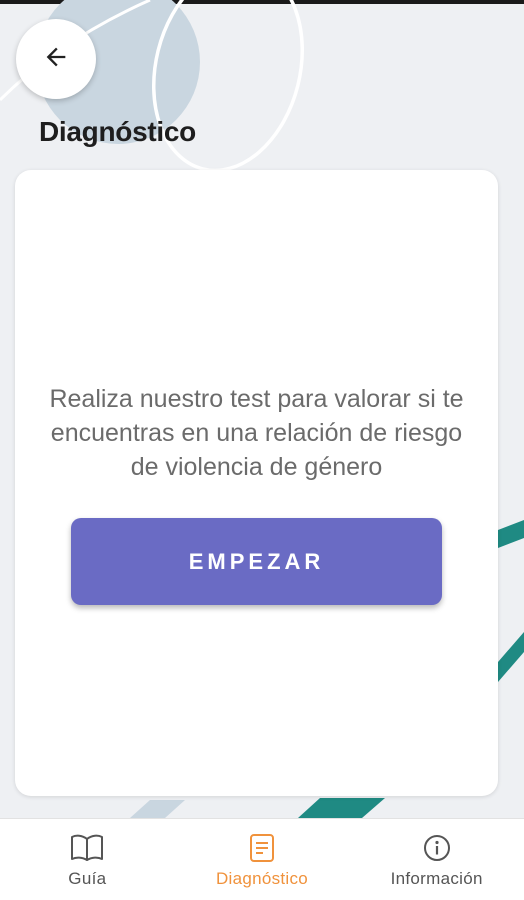 The height and width of the screenshot is (900, 524). Describe the element at coordinates (87, 848) in the screenshot. I see `book-icon` at that location.